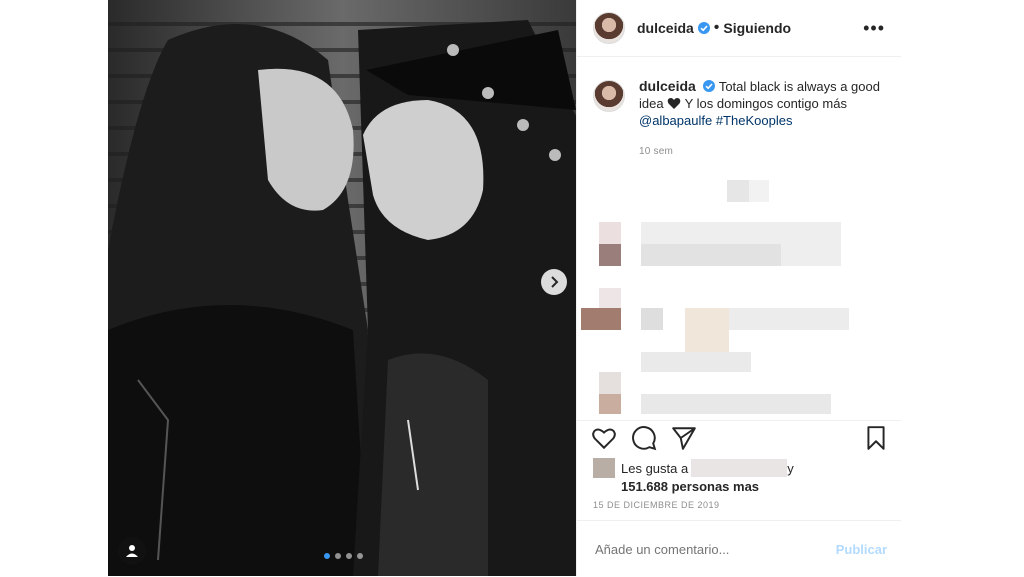  What do you see at coordinates (714, 549) in the screenshot?
I see `comment-input` at bounding box center [714, 549].